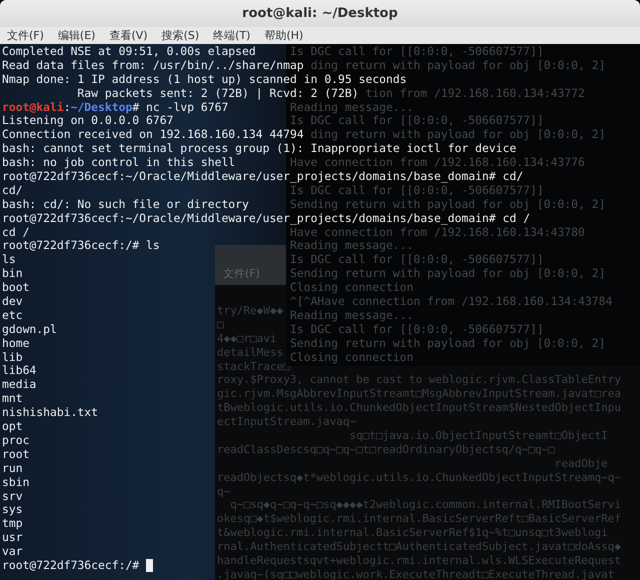 The width and height of the screenshot is (640, 580). Describe the element at coordinates (88, 121) in the screenshot. I see `terminal-line: Listening on 0.0.0.0 6767` at that location.